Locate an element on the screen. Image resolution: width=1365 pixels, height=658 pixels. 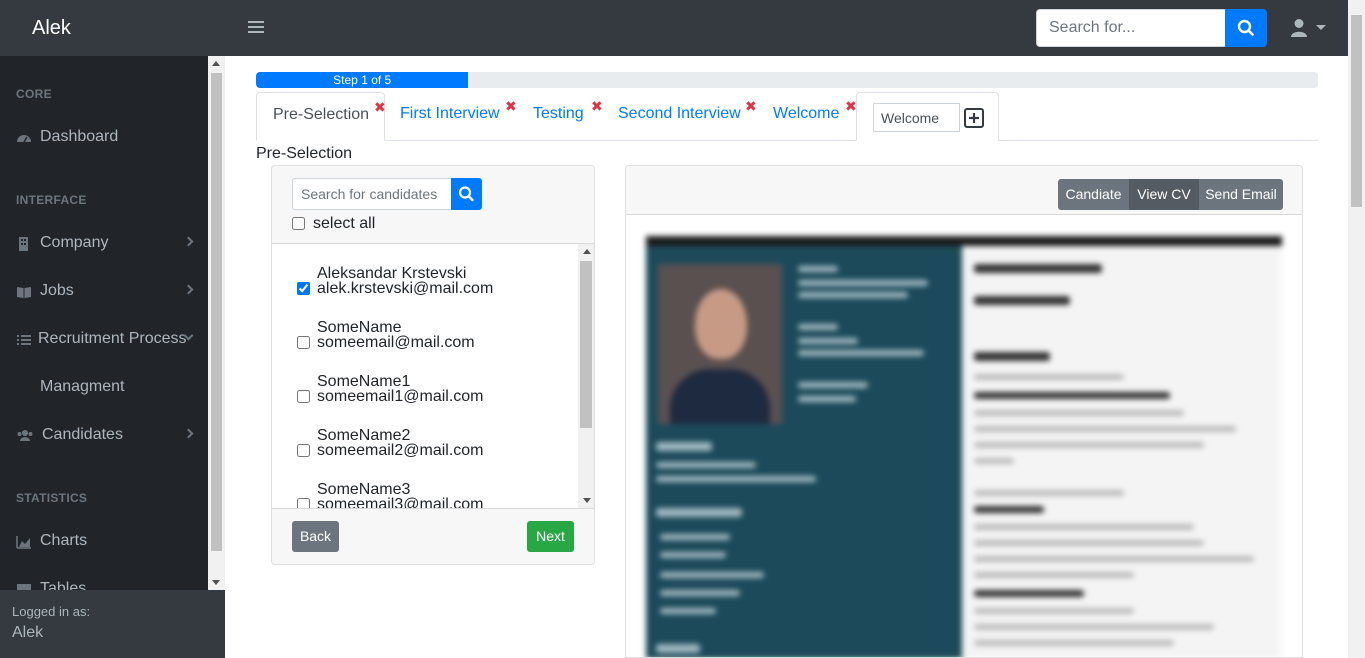
sidebar-item-candidates: Candidates is located at coordinates (105, 436).